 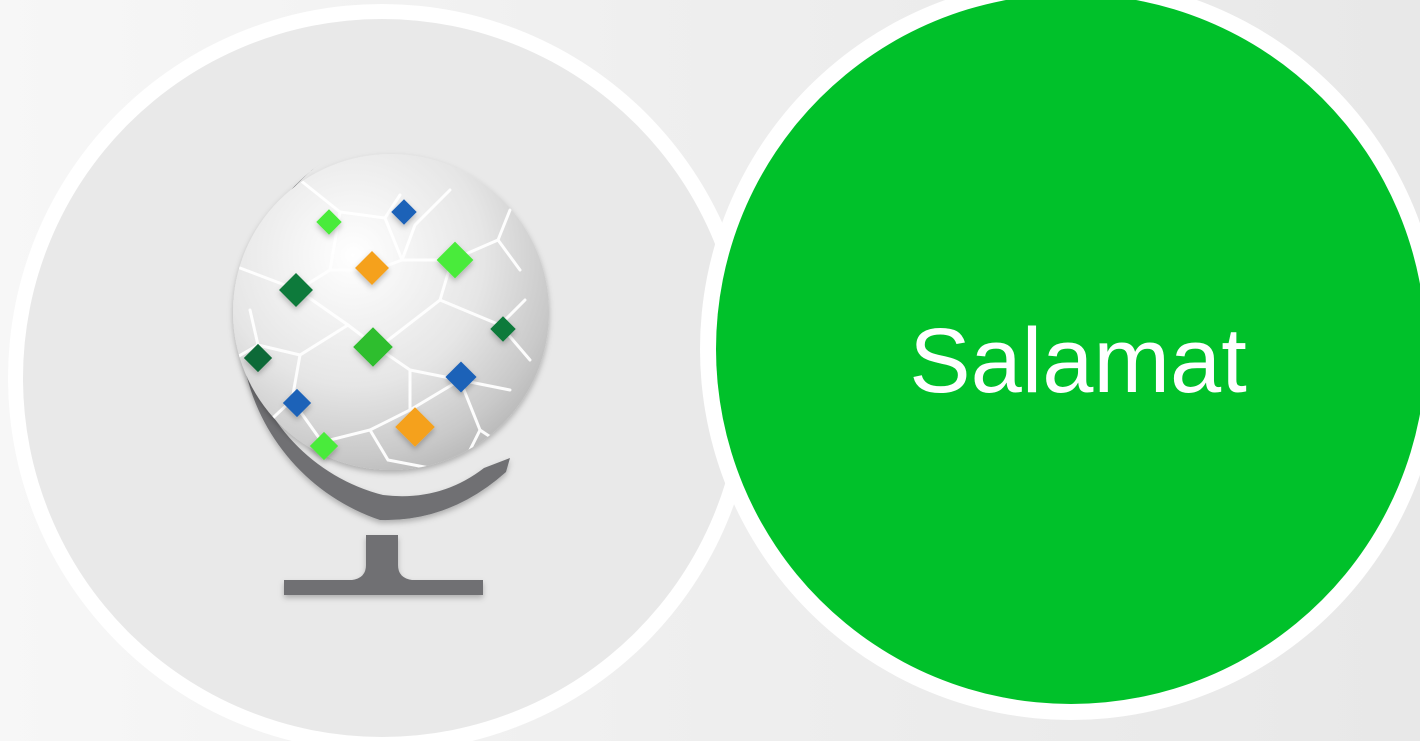 What do you see at coordinates (383, 565) in the screenshot?
I see `globe-stand` at bounding box center [383, 565].